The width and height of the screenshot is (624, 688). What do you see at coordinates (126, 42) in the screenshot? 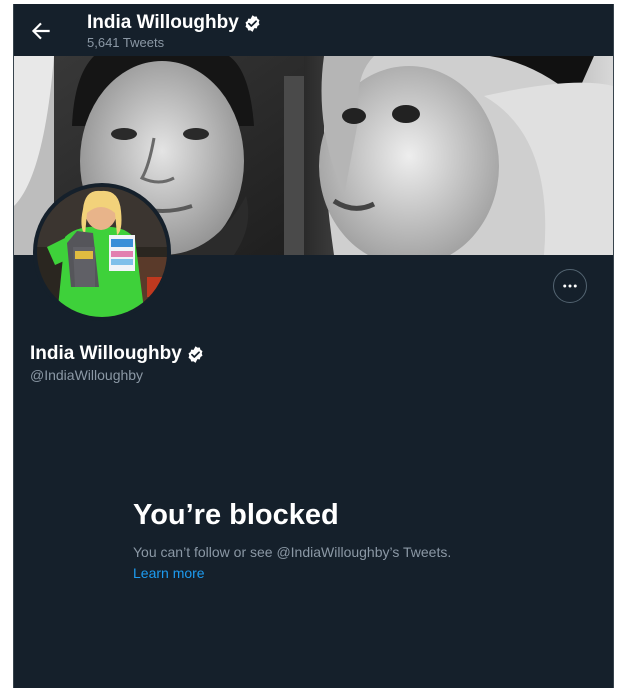
I see `tweet-count: 5,641 Tweets` at bounding box center [126, 42].